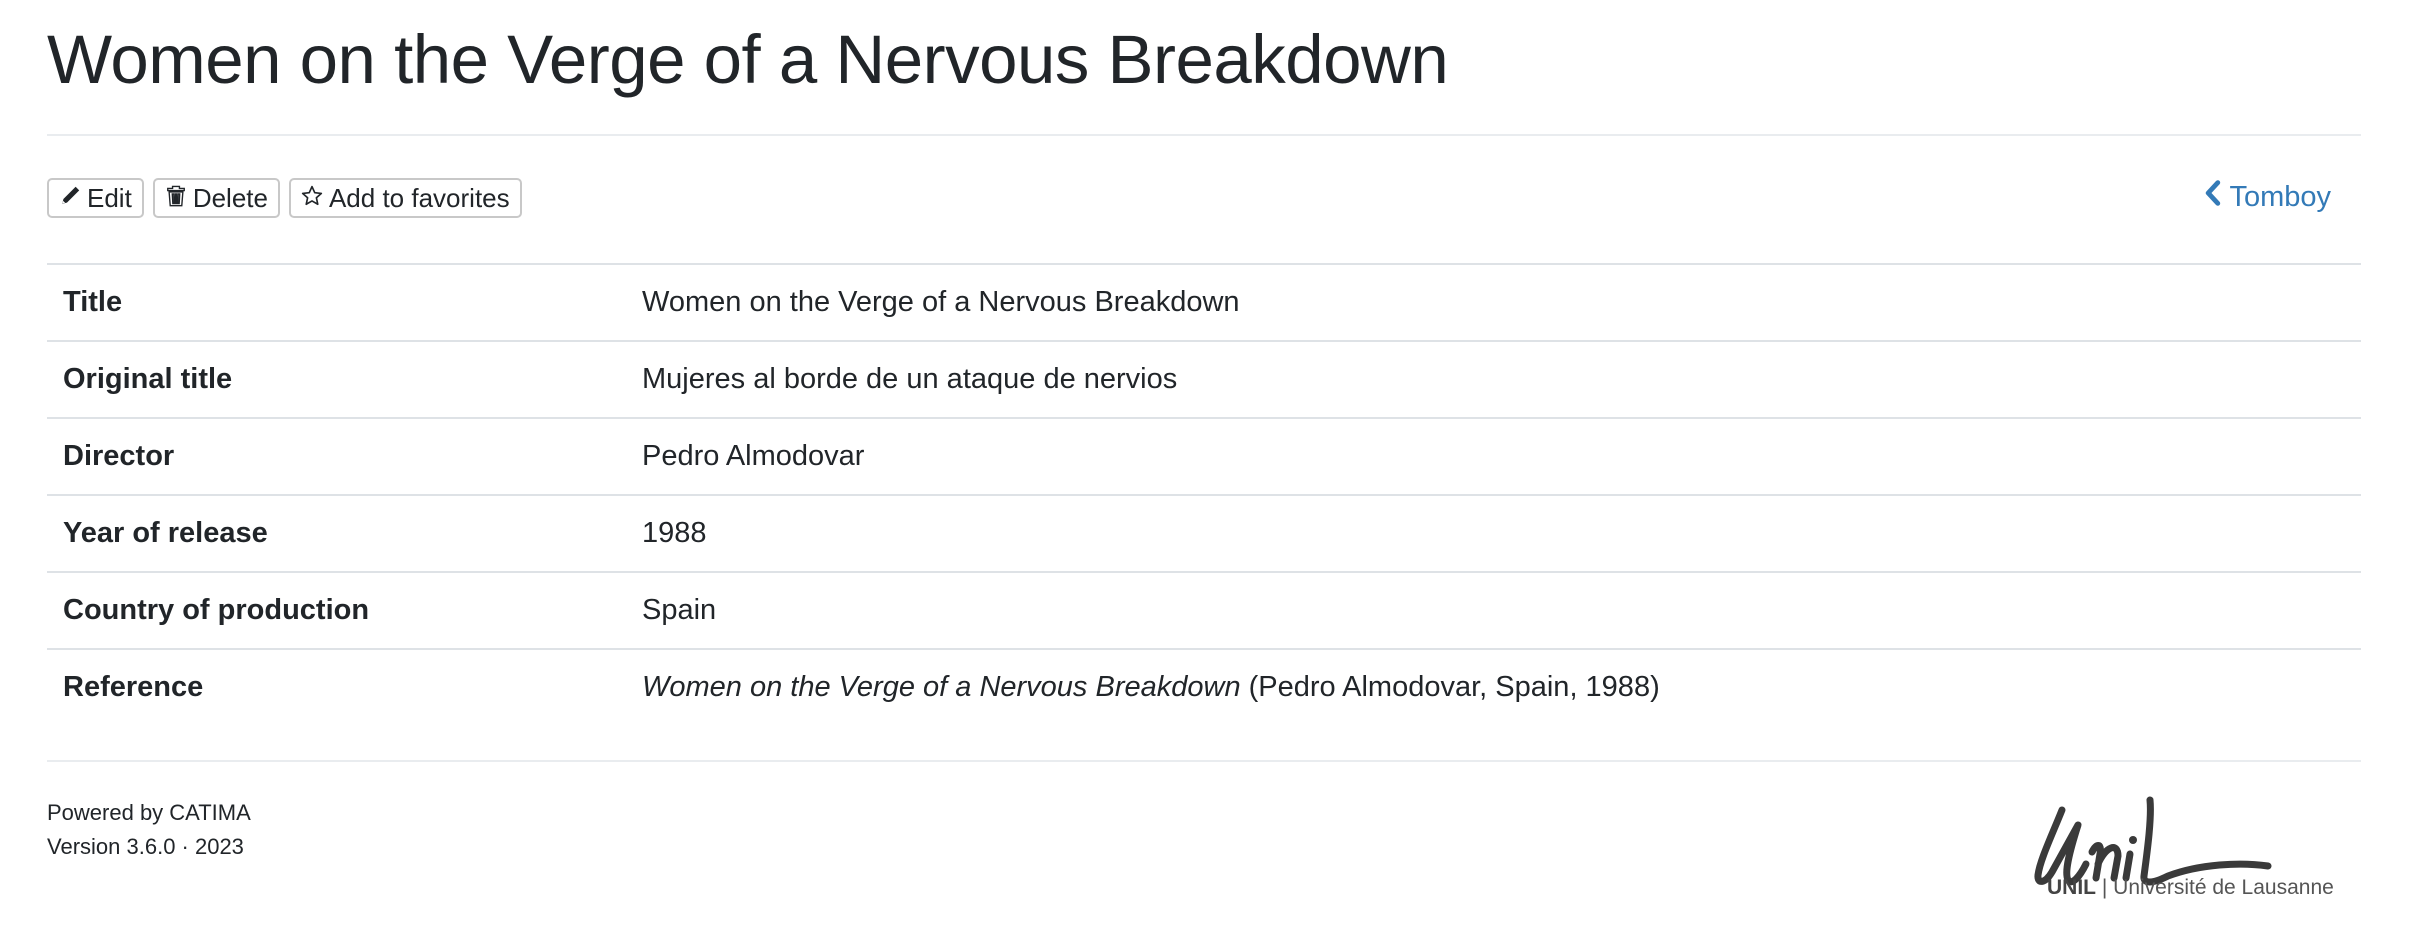  Describe the element at coordinates (1493, 456) in the screenshot. I see `row-value: Pedro Almodovar` at that location.